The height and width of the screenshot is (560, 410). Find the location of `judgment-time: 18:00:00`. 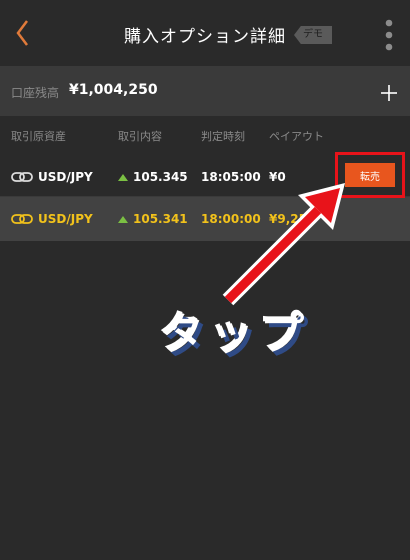

judgment-time: 18:00:00 is located at coordinates (231, 219).